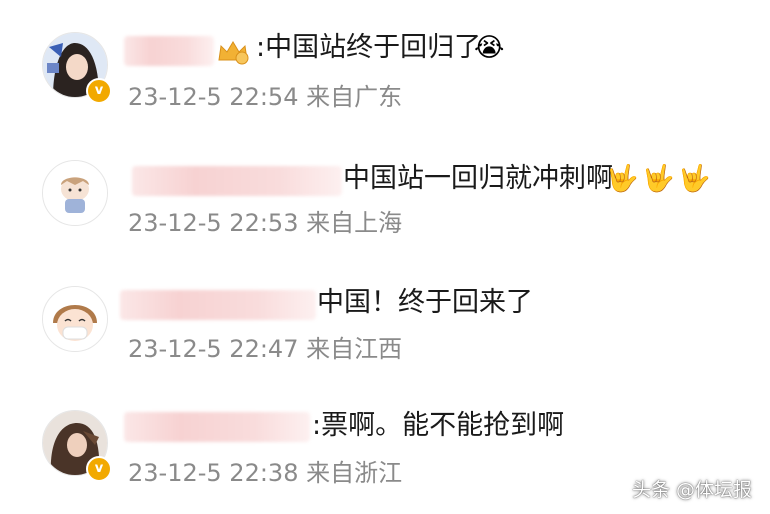  What do you see at coordinates (691, 490) in the screenshot?
I see `watermark: 头条 @体坛报` at bounding box center [691, 490].